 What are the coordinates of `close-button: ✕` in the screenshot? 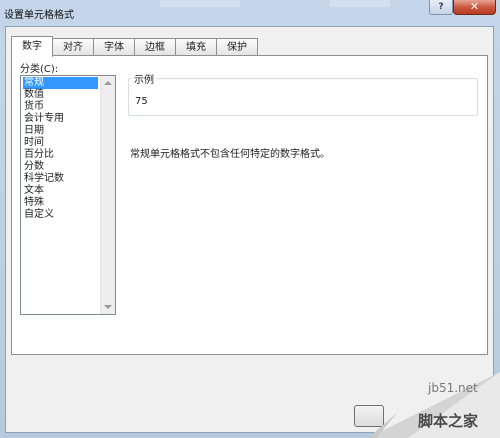 It's located at (474, 7).